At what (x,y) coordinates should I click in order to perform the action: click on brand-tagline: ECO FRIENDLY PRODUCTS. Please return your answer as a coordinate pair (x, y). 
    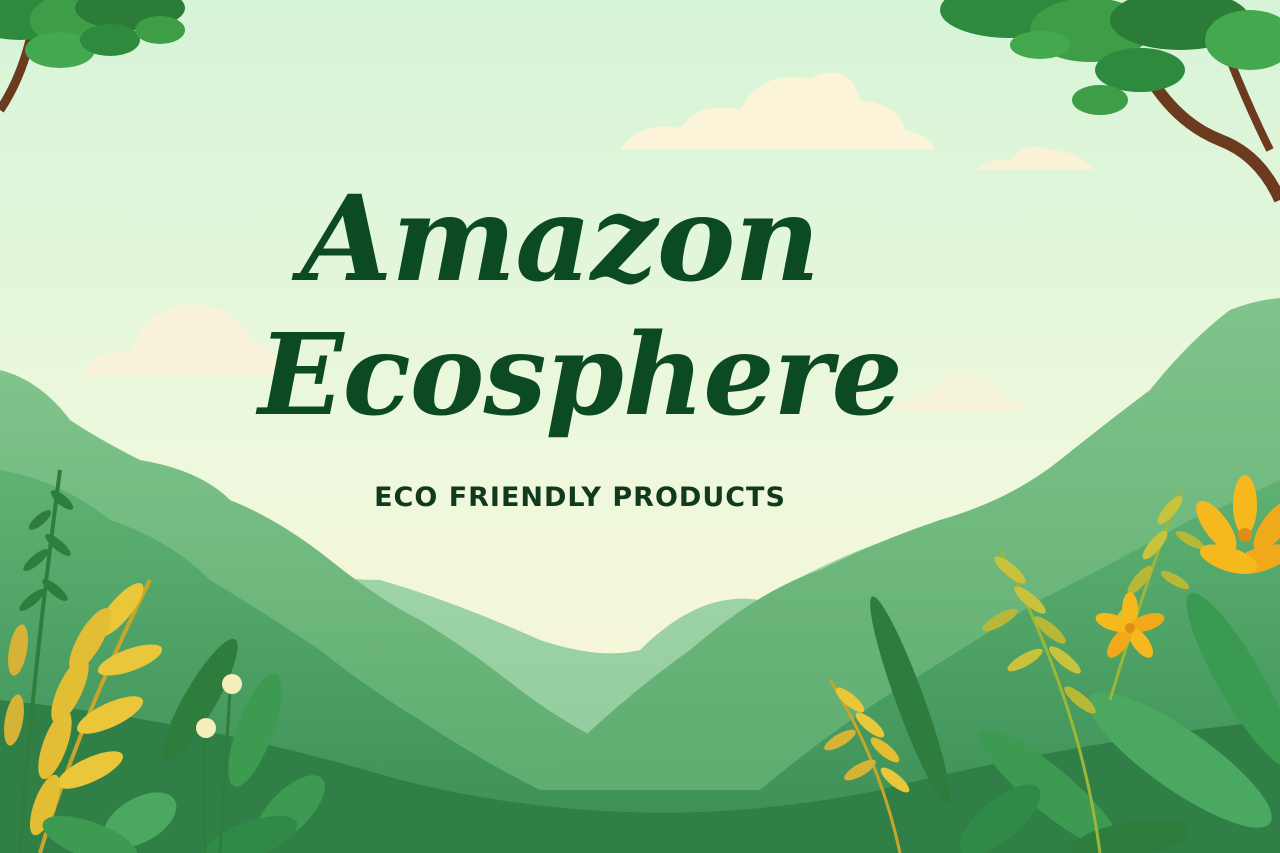
    Looking at the image, I should click on (580, 497).